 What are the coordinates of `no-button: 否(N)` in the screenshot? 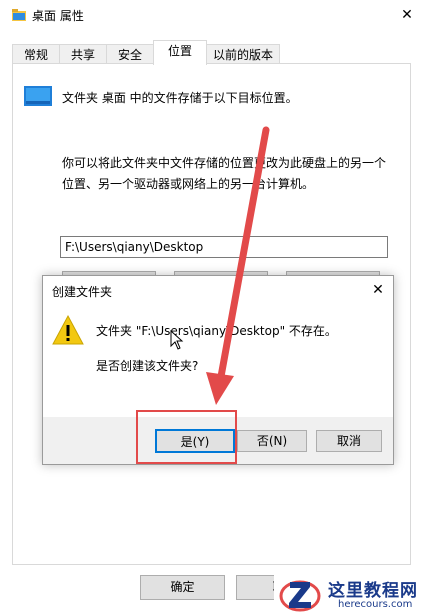 It's located at (272, 441).